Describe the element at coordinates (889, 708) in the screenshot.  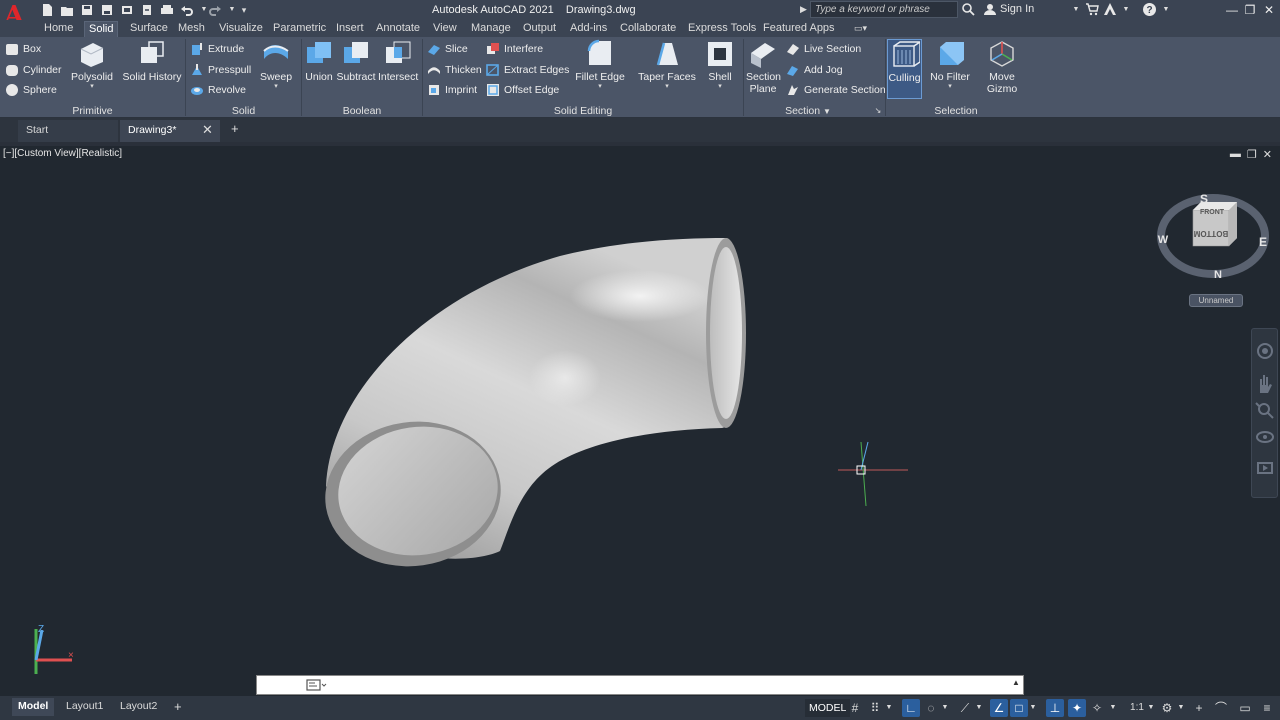
I see `snap-dropdown-icon: ▼` at that location.